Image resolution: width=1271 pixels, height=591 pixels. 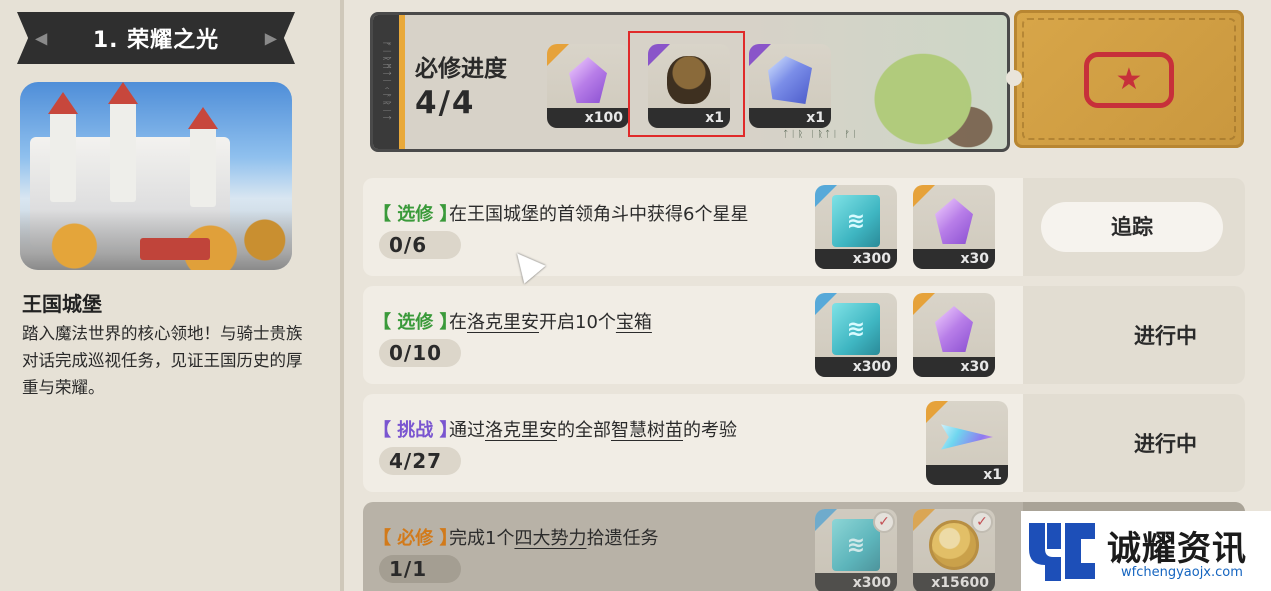 I want to click on rune-scribble: ᛏᛁᚱ ᛁᚱᛏᛁ ᚠᛁ, so click(x=821, y=135).